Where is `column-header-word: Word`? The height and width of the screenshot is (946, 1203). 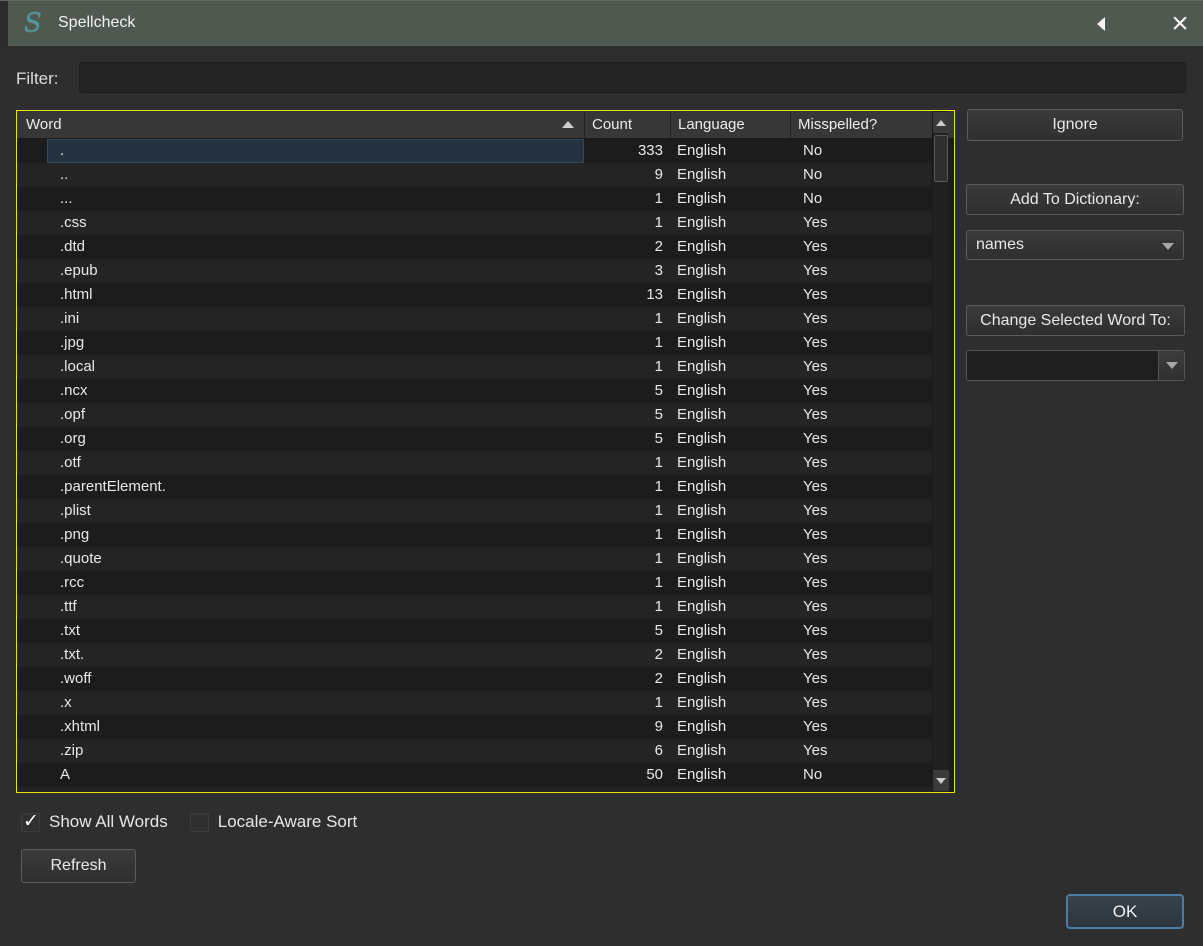 column-header-word: Word is located at coordinates (300, 124).